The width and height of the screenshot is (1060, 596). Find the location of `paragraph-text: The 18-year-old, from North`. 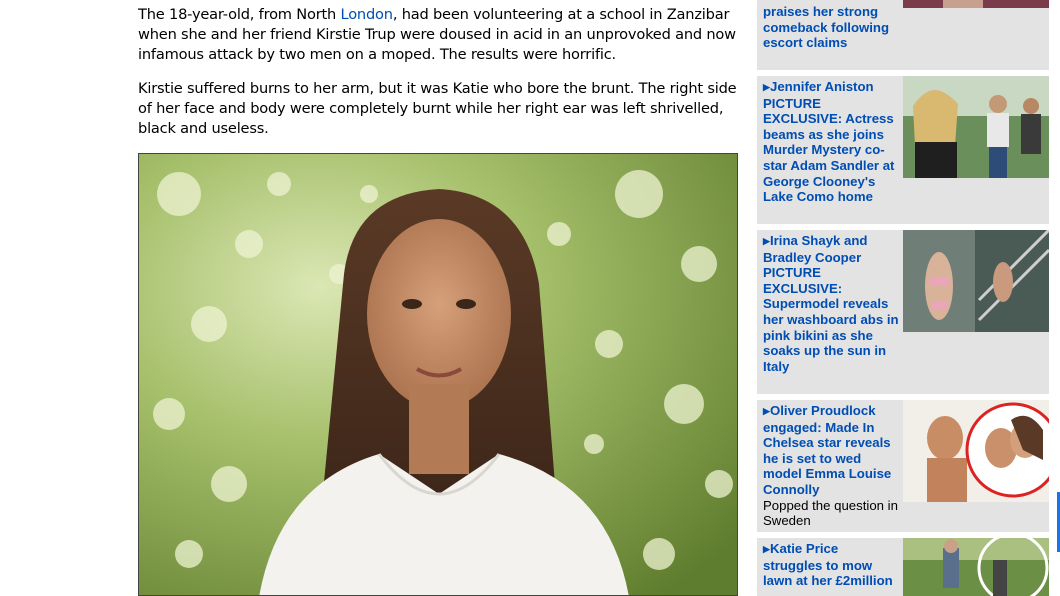

paragraph-text: The 18-year-old, from North is located at coordinates (239, 14).